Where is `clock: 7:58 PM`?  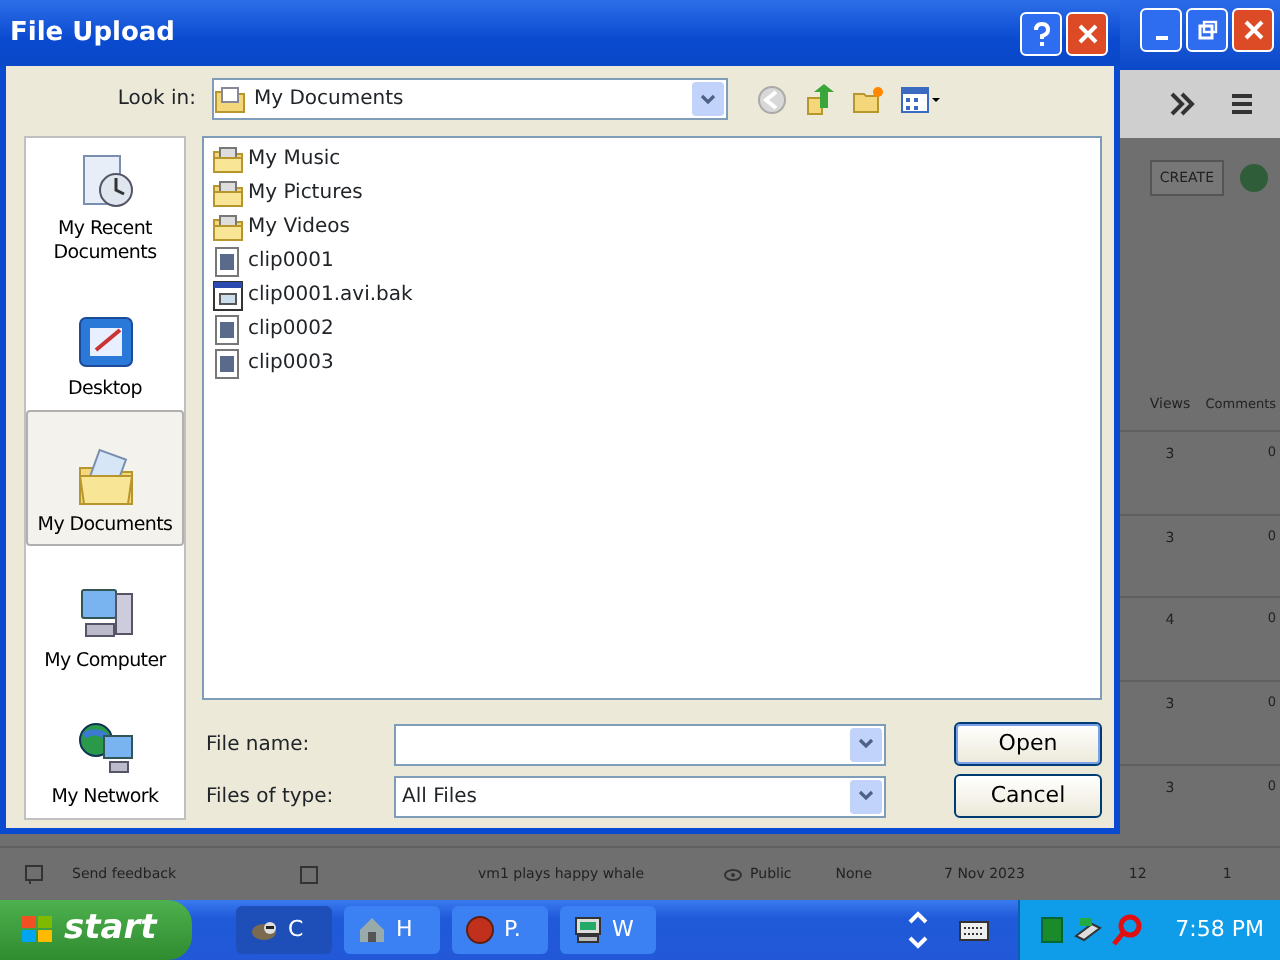 clock: 7:58 PM is located at coordinates (1219, 929).